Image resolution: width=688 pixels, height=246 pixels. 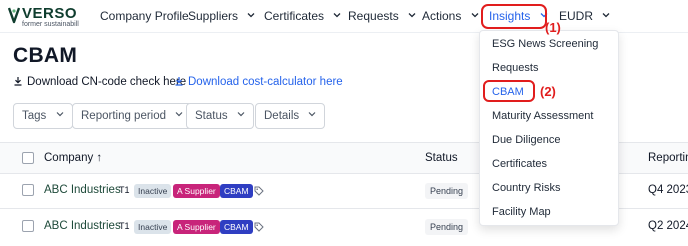 I want to click on filter-reporting-period: Reporting period, so click(x=132, y=116).